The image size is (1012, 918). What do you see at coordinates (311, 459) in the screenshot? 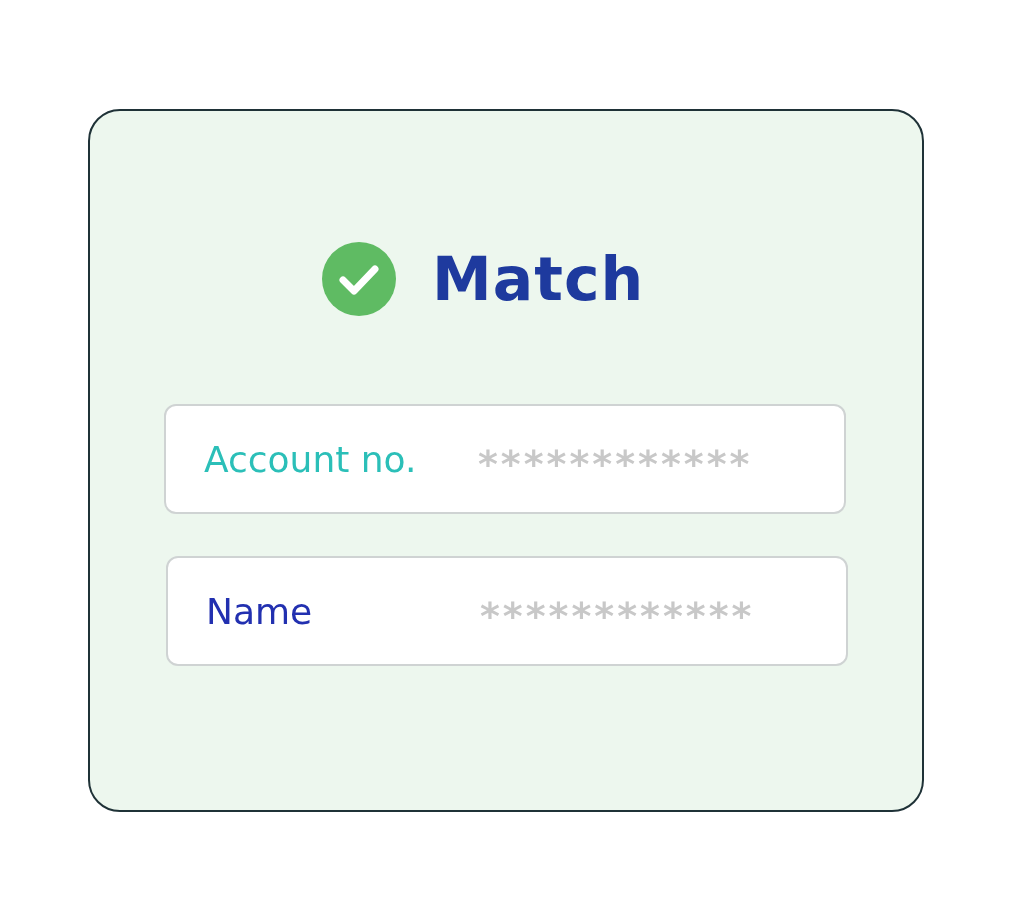
I see `field-label: Account no.` at bounding box center [311, 459].